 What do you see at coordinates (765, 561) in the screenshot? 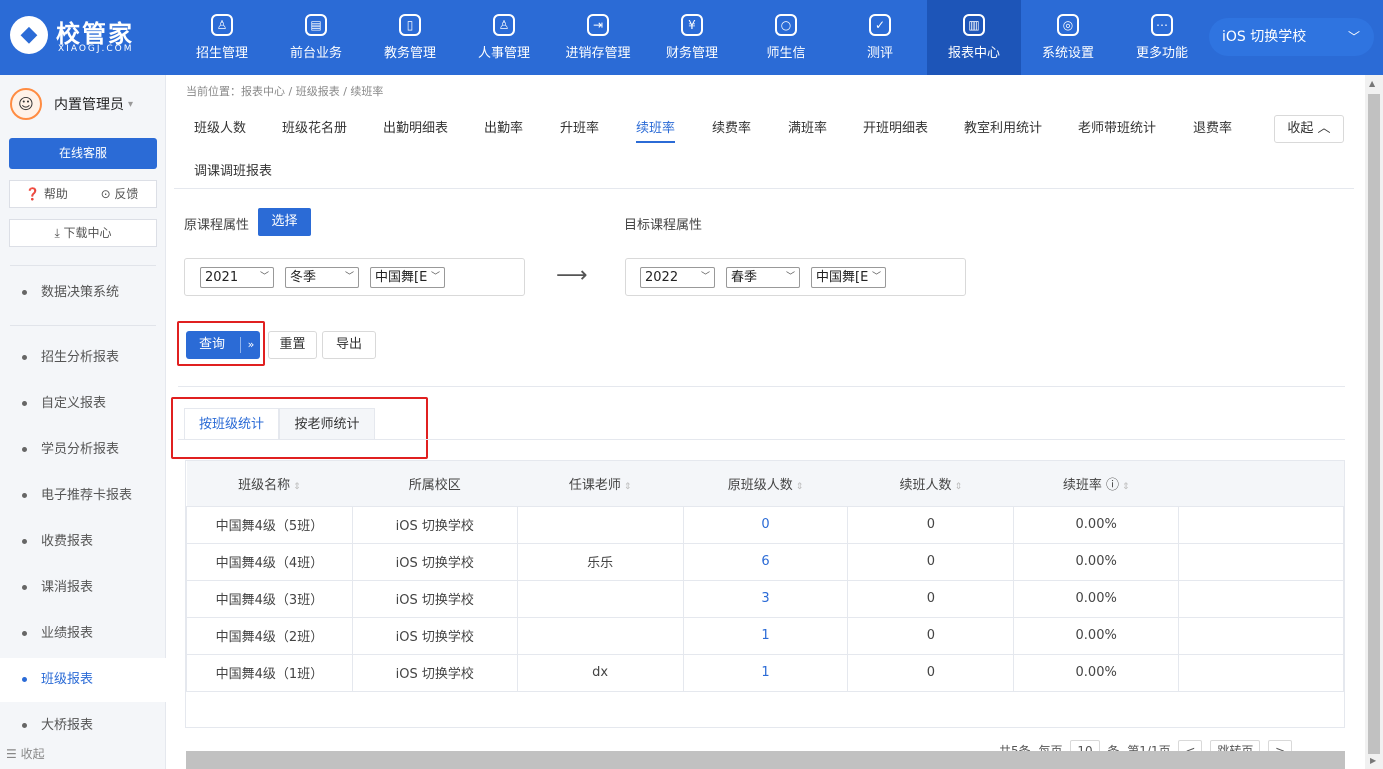
I see `cell-orig-count-link: 6` at bounding box center [765, 561].